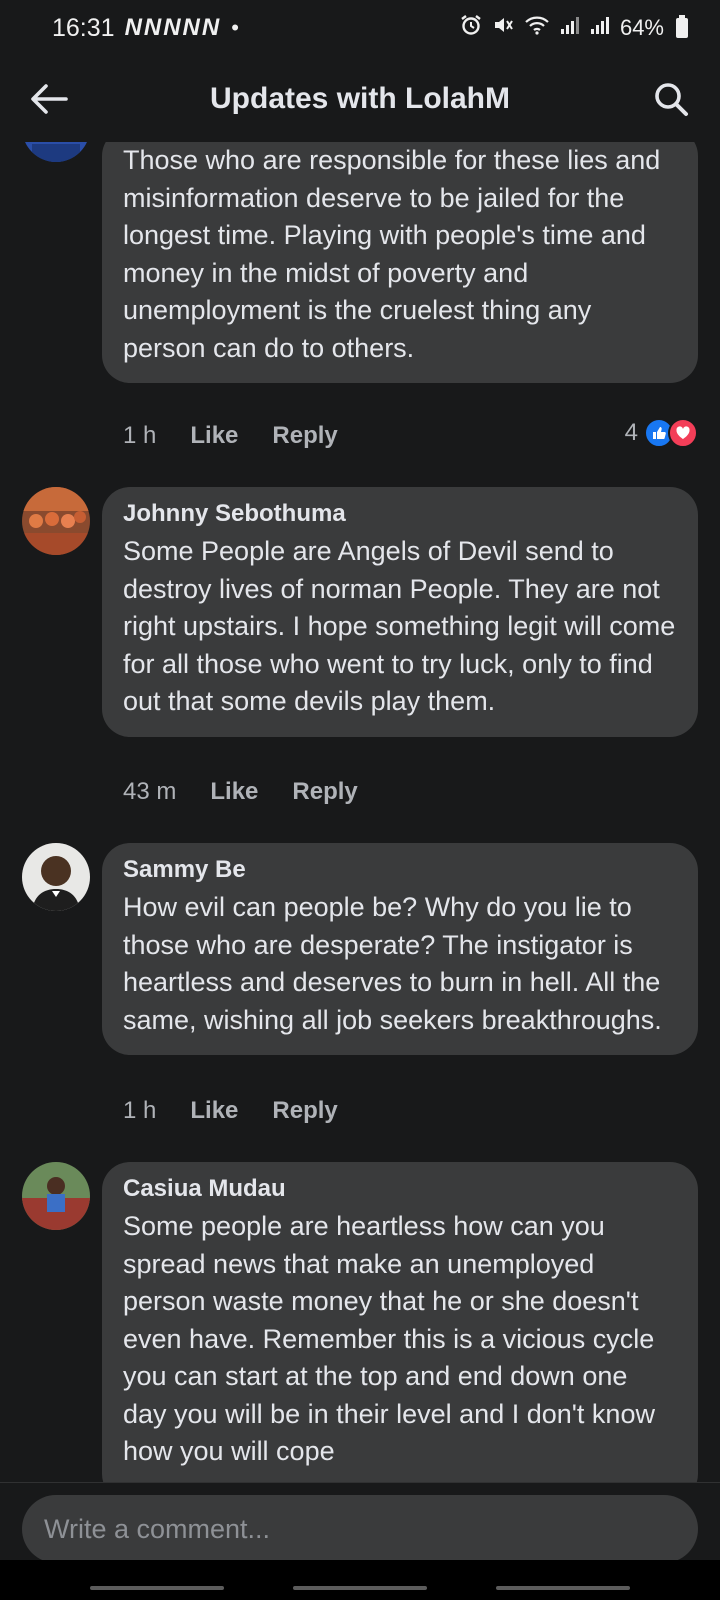  I want to click on status-right: 64%, so click(574, 28).